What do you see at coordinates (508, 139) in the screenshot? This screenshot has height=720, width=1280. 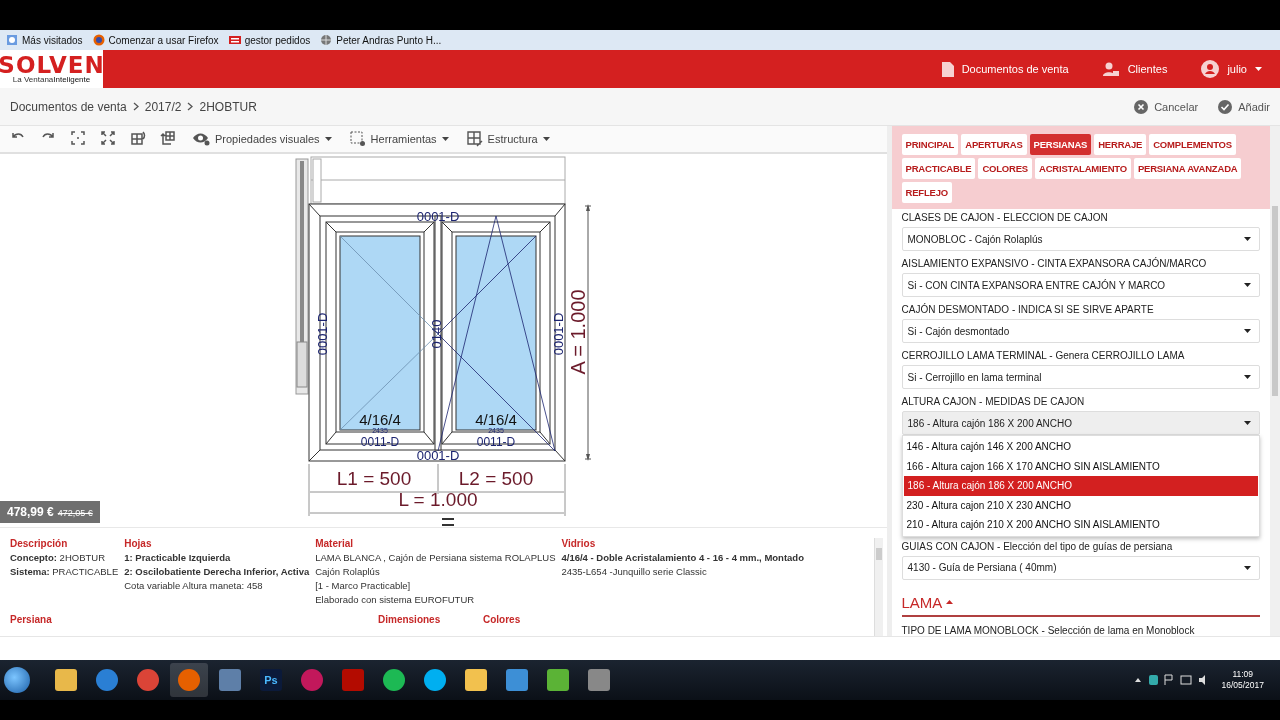 I see `toolbar-menu: Estructura` at bounding box center [508, 139].